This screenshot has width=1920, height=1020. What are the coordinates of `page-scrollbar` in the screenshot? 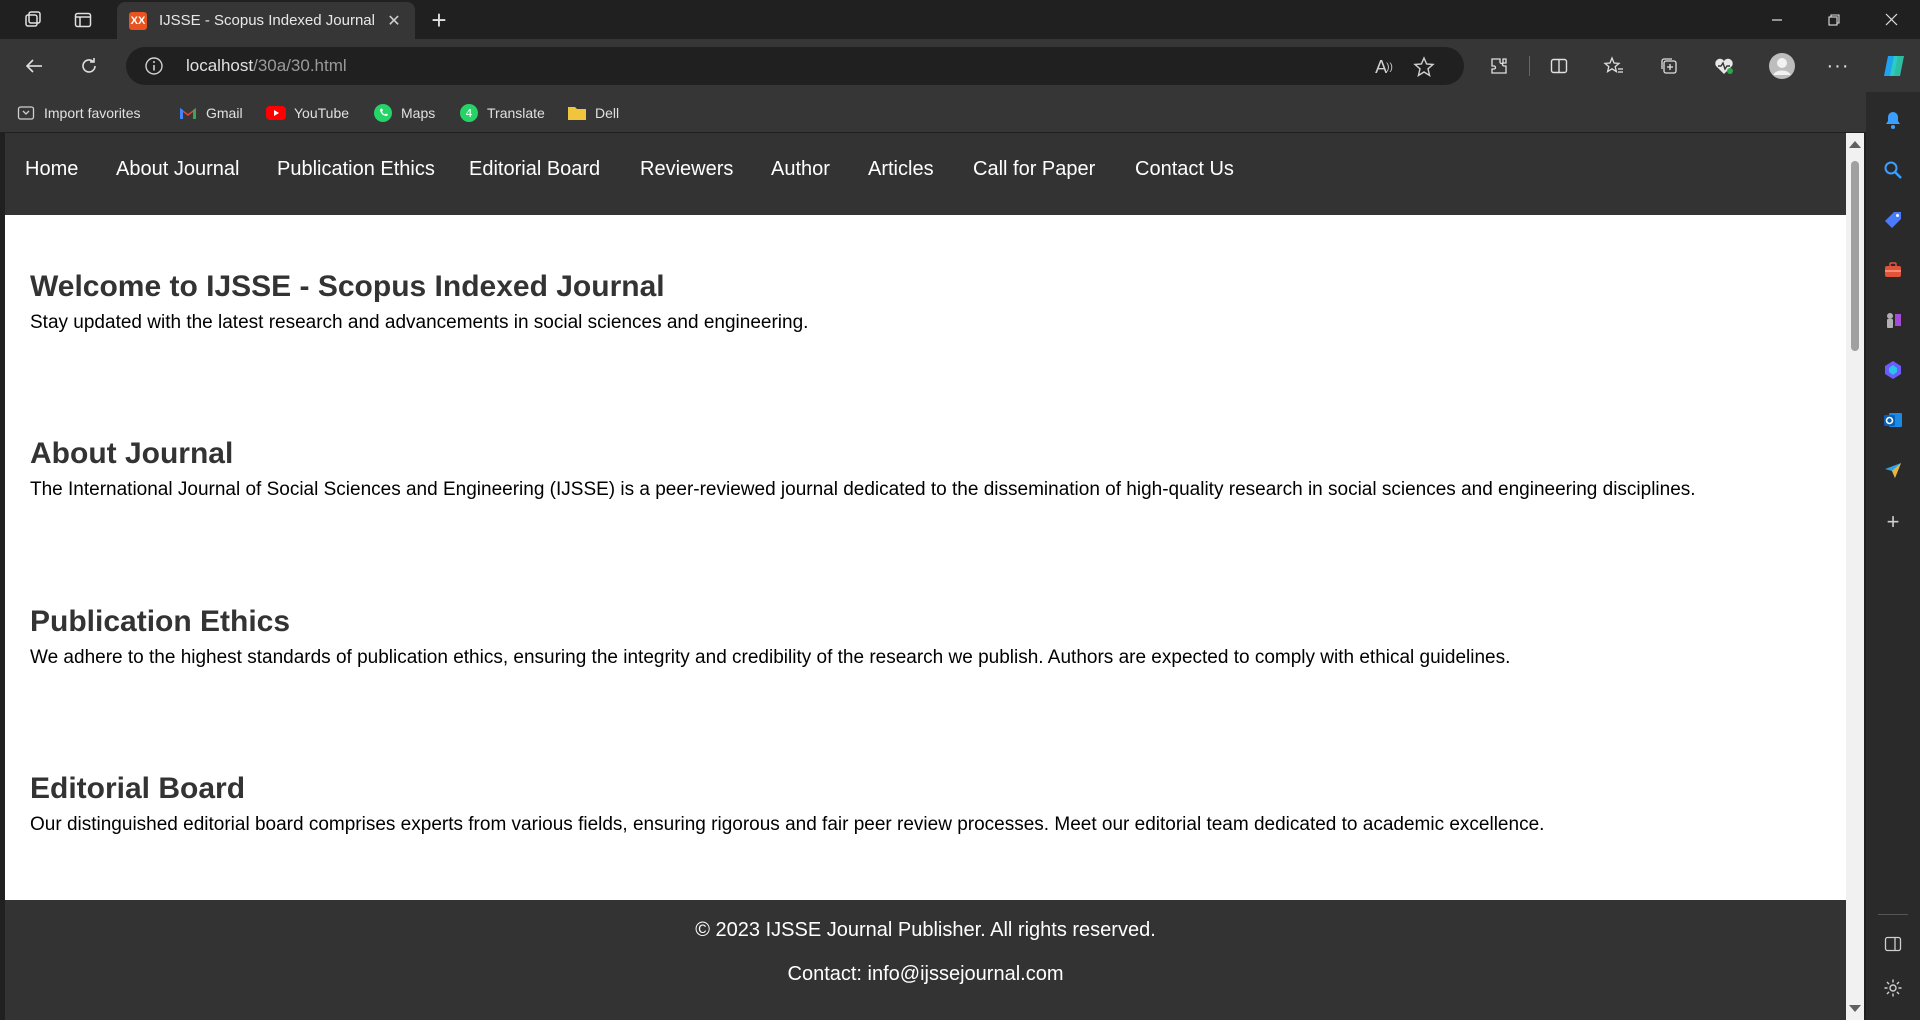 It's located at (1855, 576).